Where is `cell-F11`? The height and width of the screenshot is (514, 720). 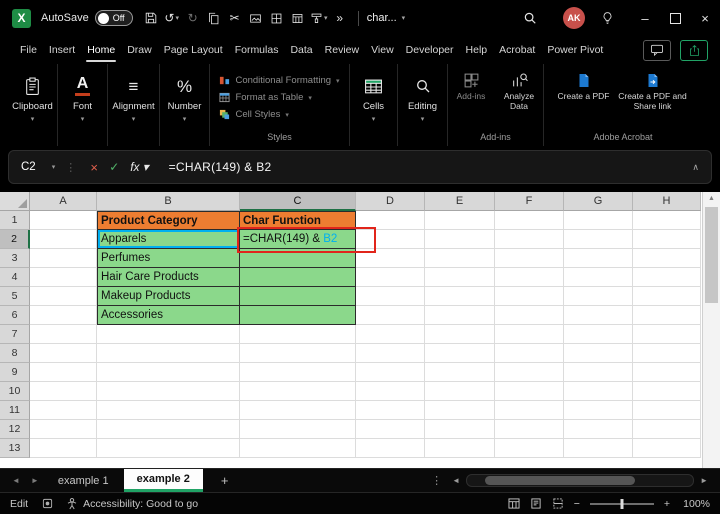 cell-F11 is located at coordinates (529, 410).